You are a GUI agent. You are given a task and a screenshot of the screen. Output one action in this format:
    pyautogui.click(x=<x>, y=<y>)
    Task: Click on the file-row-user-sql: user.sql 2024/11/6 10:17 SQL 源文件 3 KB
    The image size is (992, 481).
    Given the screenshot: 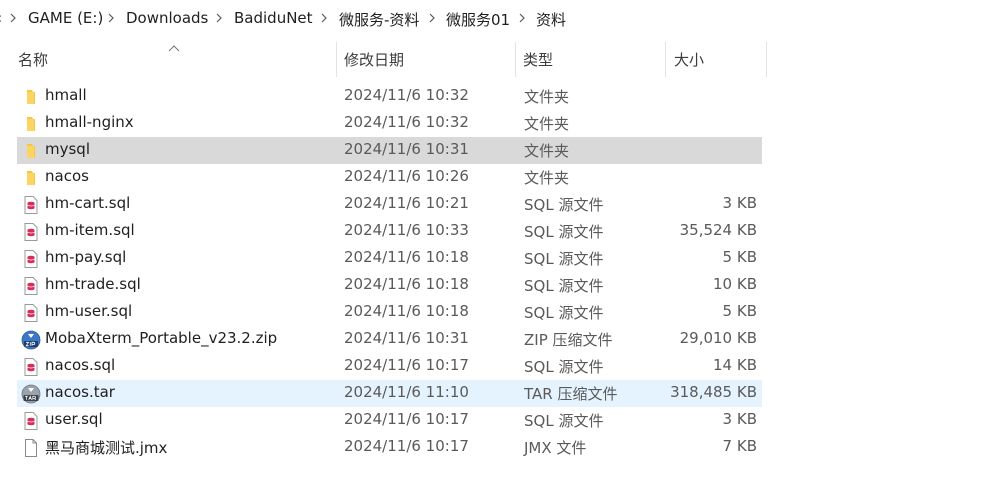 What is the action you would take?
    pyautogui.click(x=389, y=420)
    